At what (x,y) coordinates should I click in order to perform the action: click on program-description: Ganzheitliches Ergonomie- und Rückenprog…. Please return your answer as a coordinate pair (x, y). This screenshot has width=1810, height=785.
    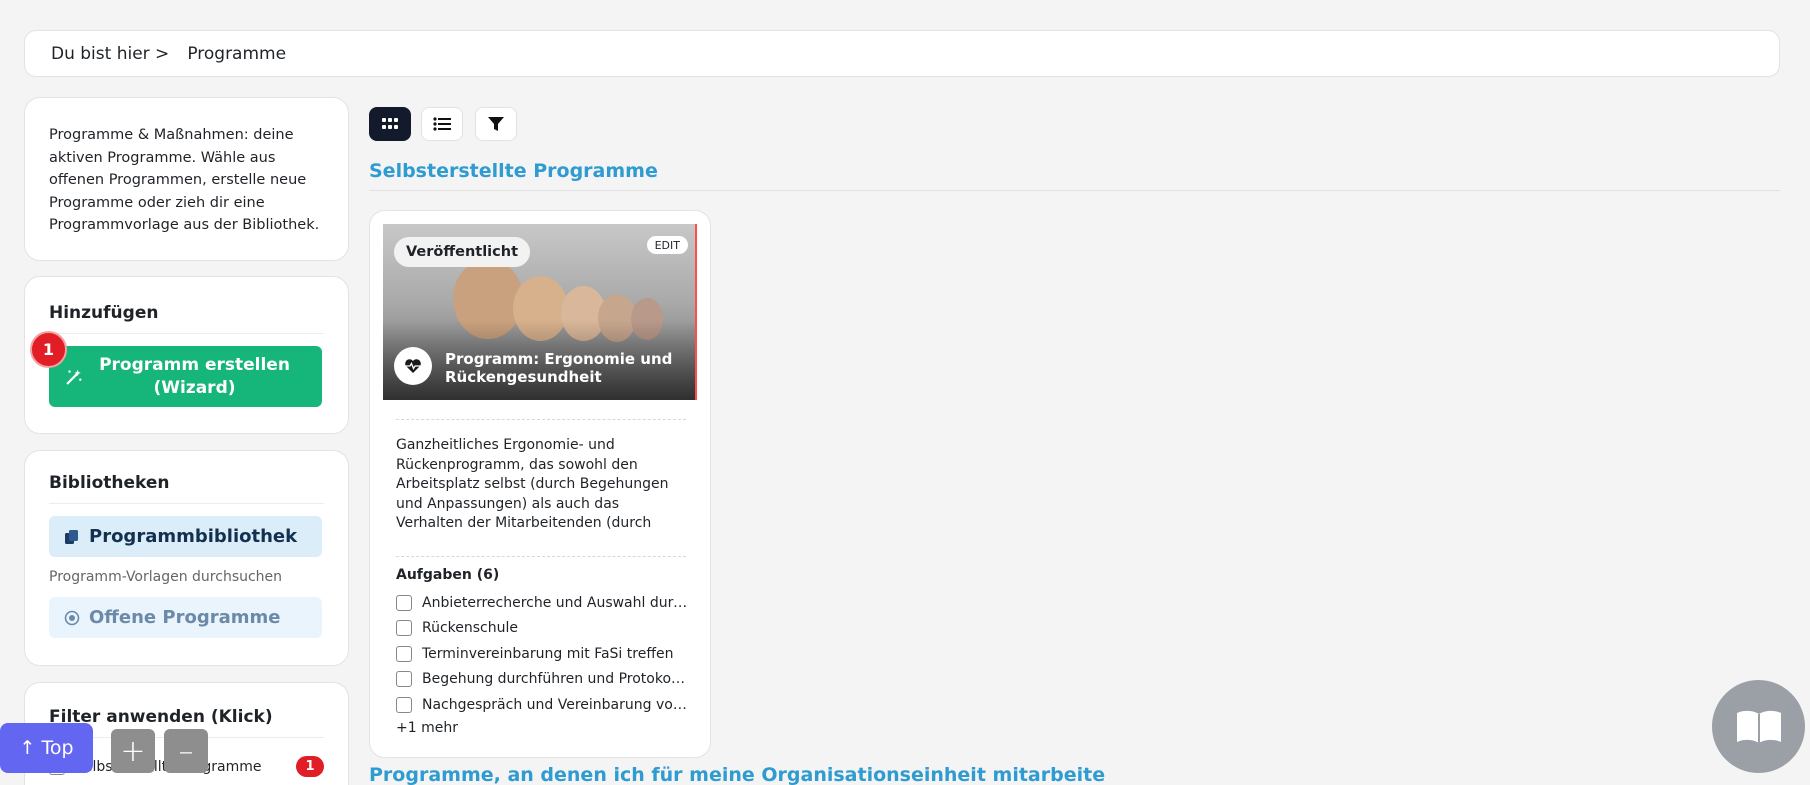
    Looking at the image, I should click on (532, 484).